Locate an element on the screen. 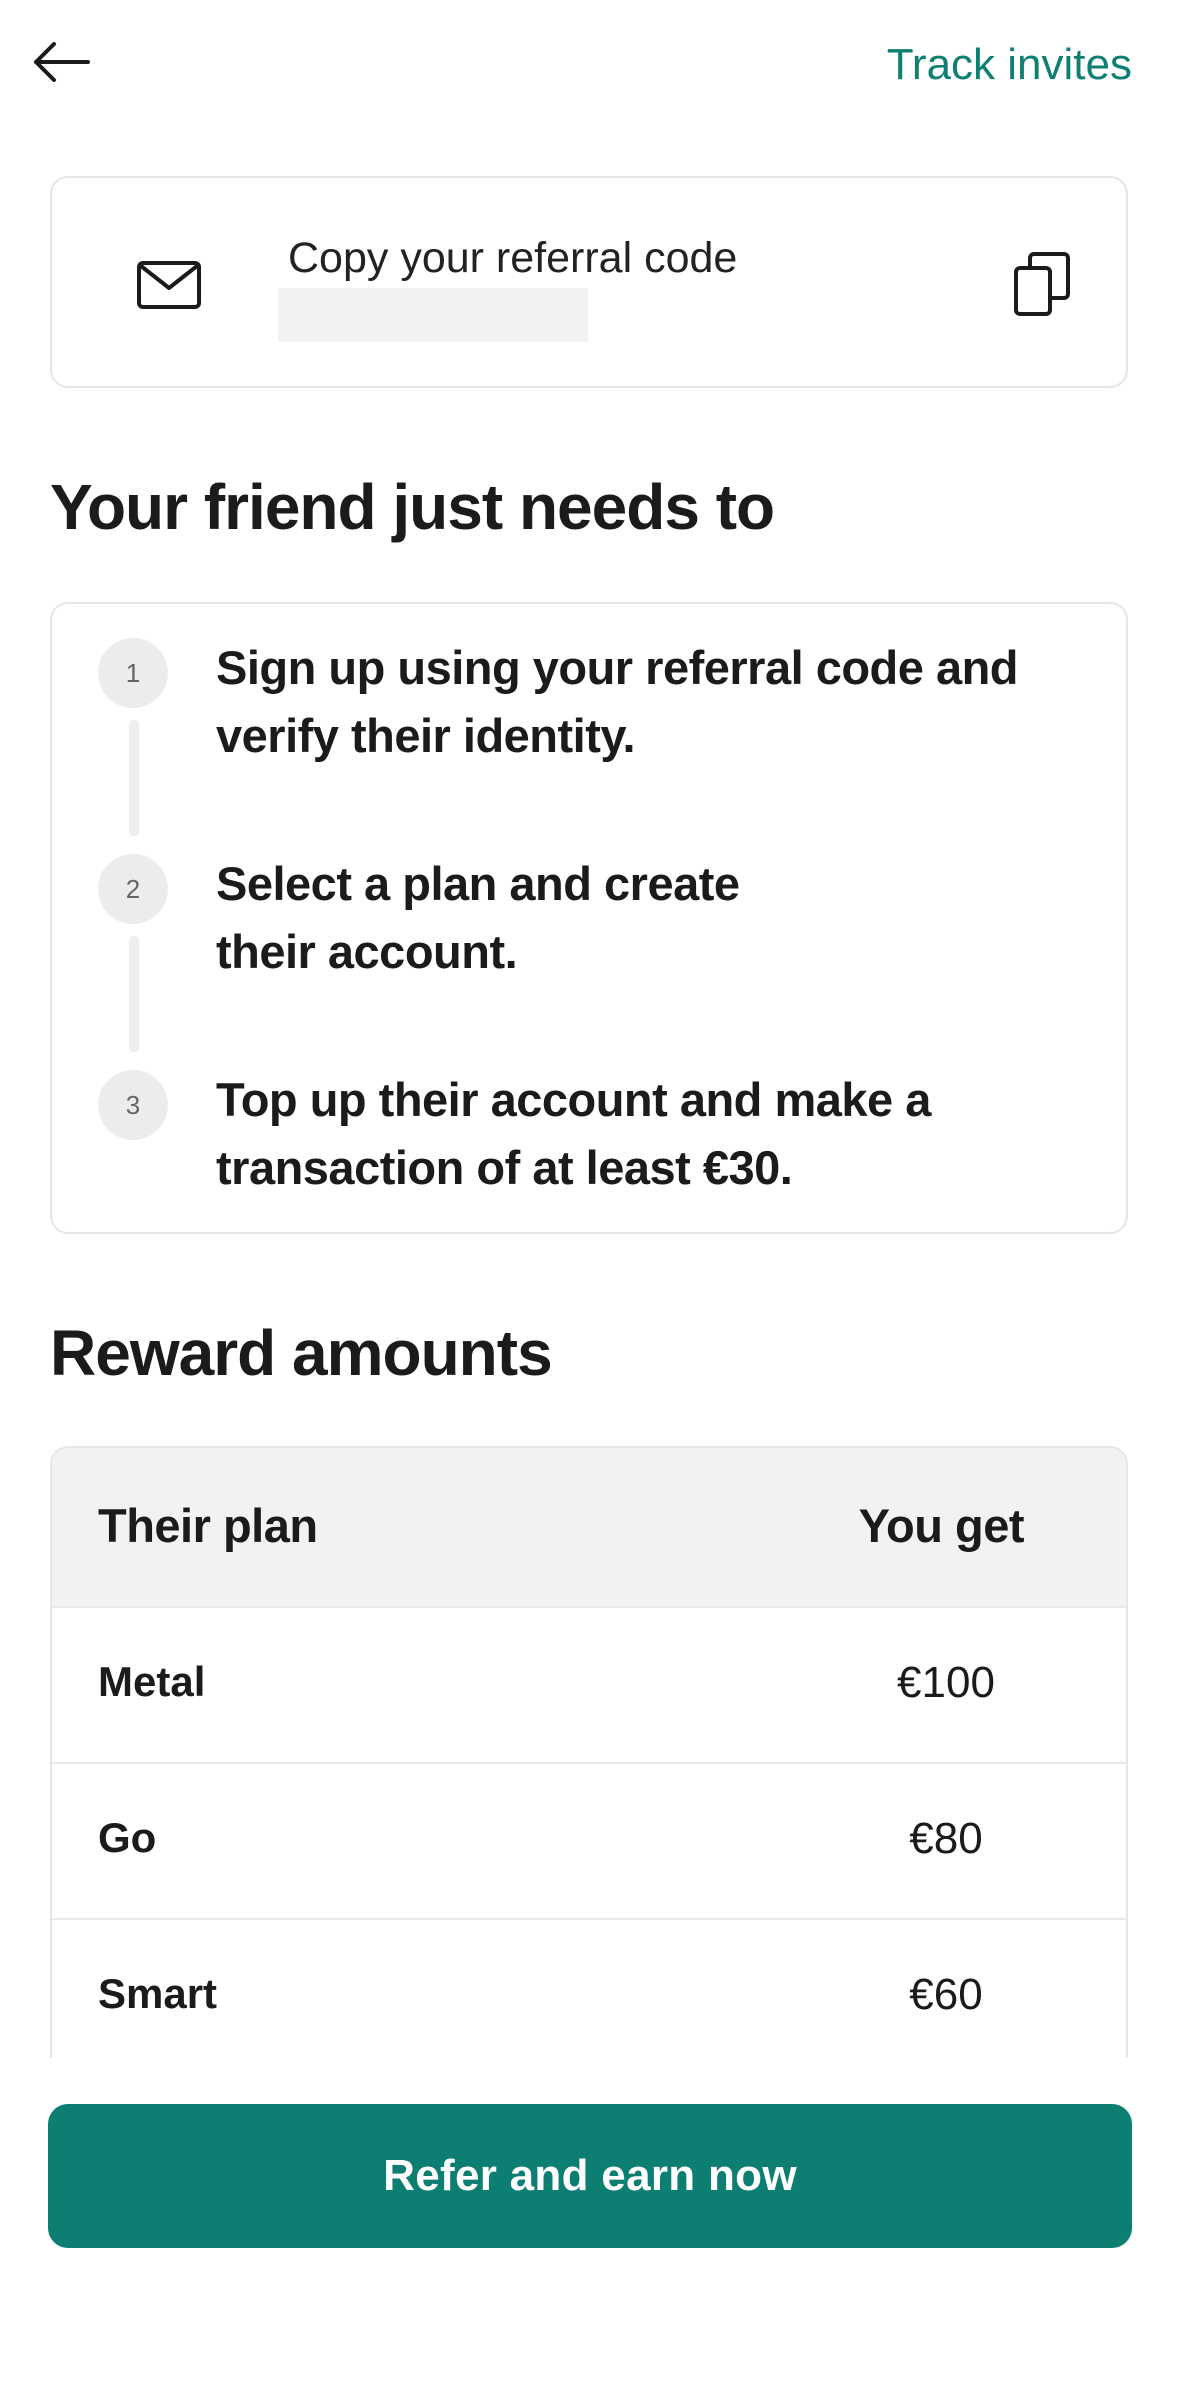  arrow-left-icon is located at coordinates (62, 62).